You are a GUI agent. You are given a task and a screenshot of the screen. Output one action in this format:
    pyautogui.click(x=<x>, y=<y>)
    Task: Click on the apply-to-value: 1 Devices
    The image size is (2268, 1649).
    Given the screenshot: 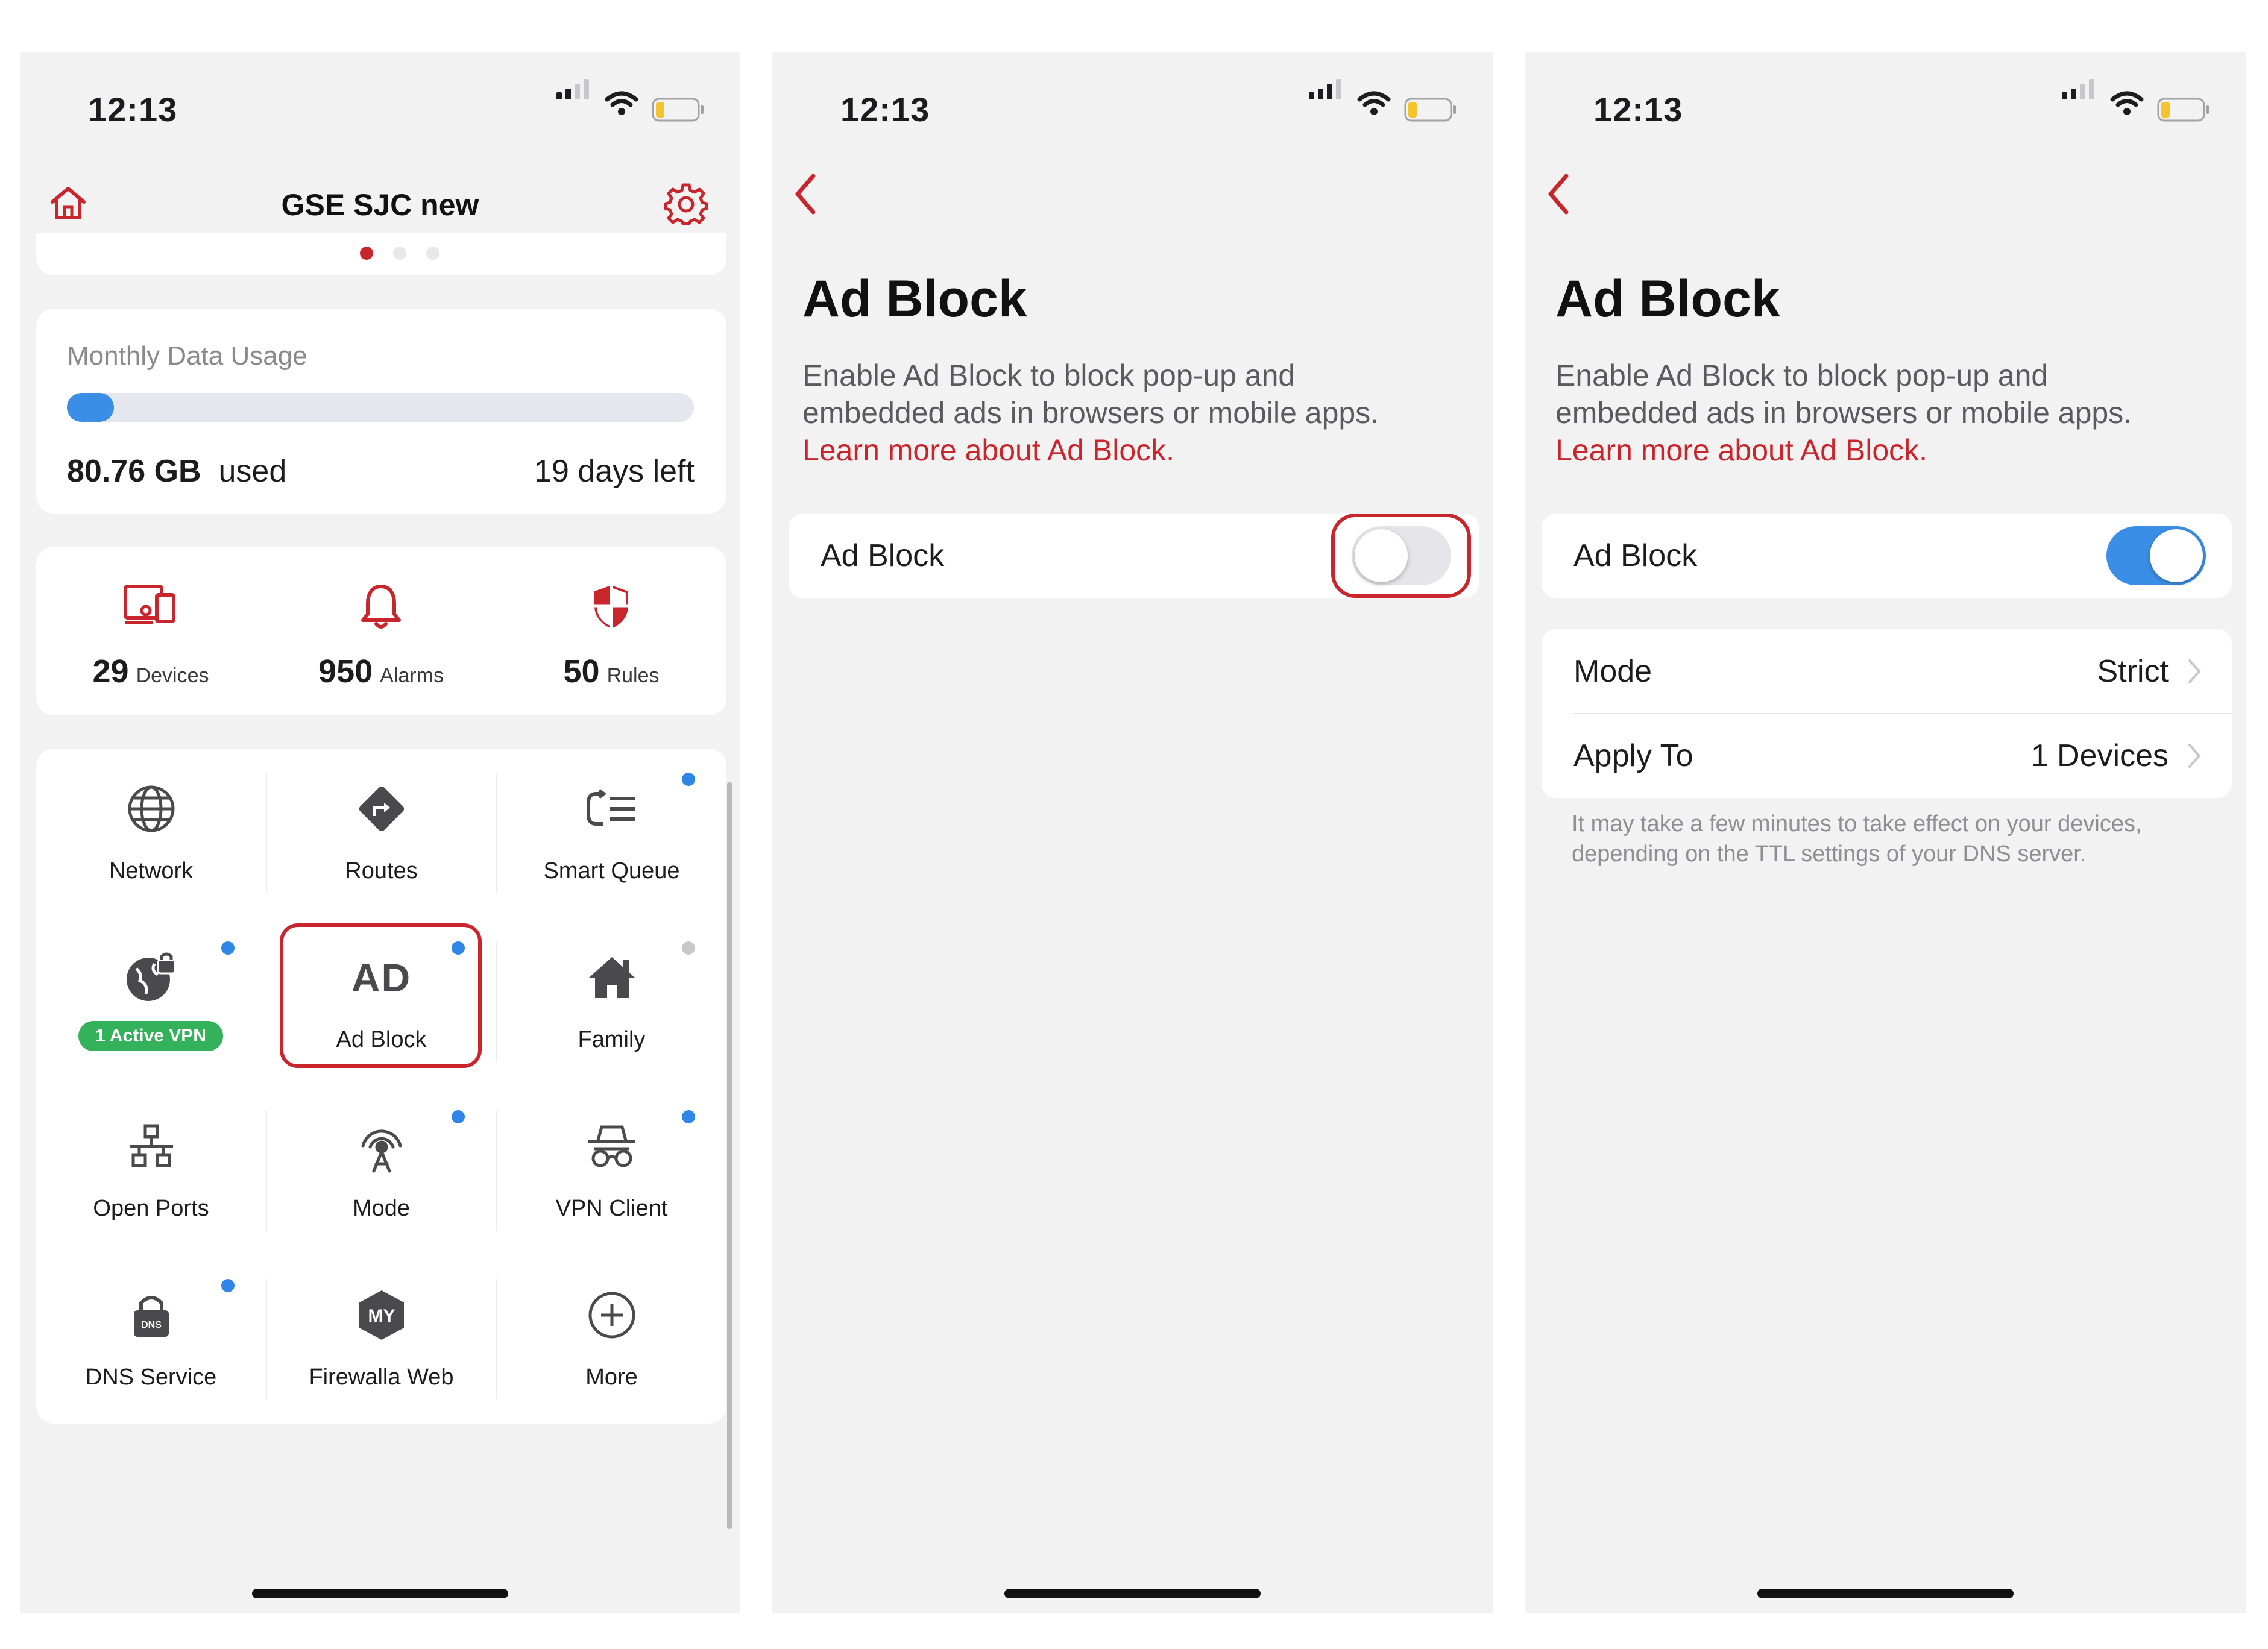 What is the action you would take?
    pyautogui.click(x=2100, y=755)
    